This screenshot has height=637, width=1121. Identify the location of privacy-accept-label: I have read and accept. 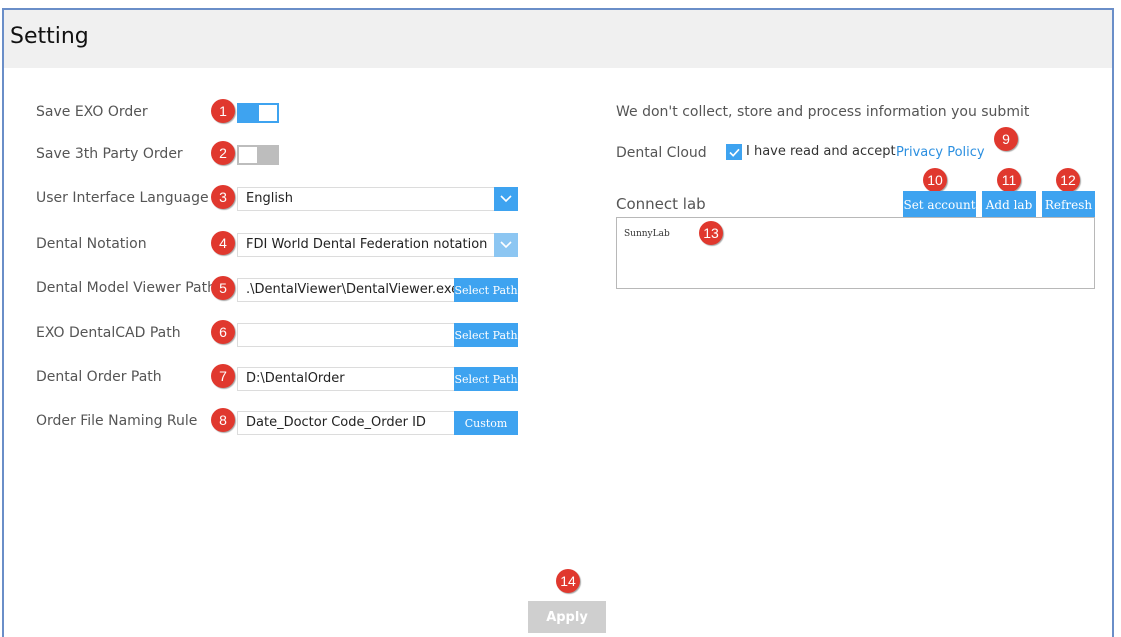
(821, 151).